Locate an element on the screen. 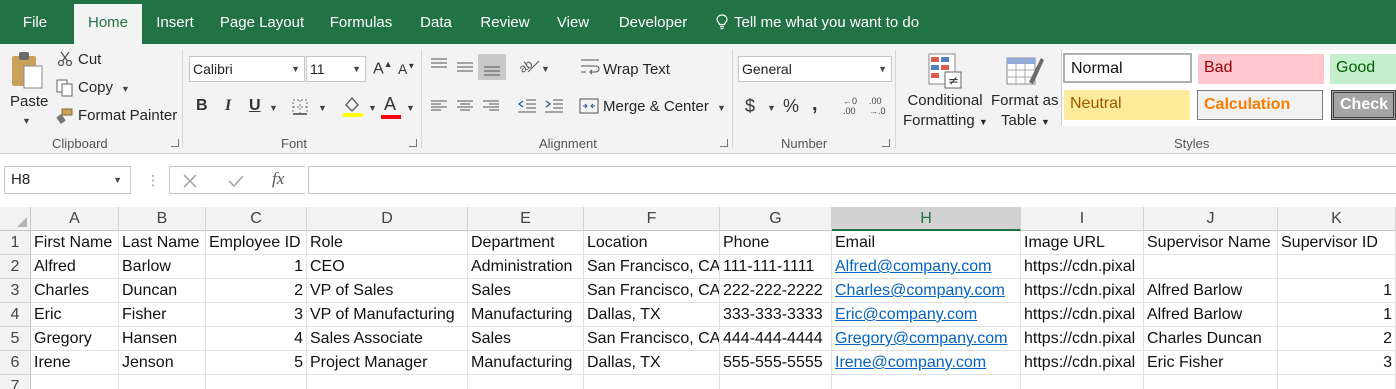 This screenshot has height=389, width=1396. font-color-button: A is located at coordinates (390, 104).